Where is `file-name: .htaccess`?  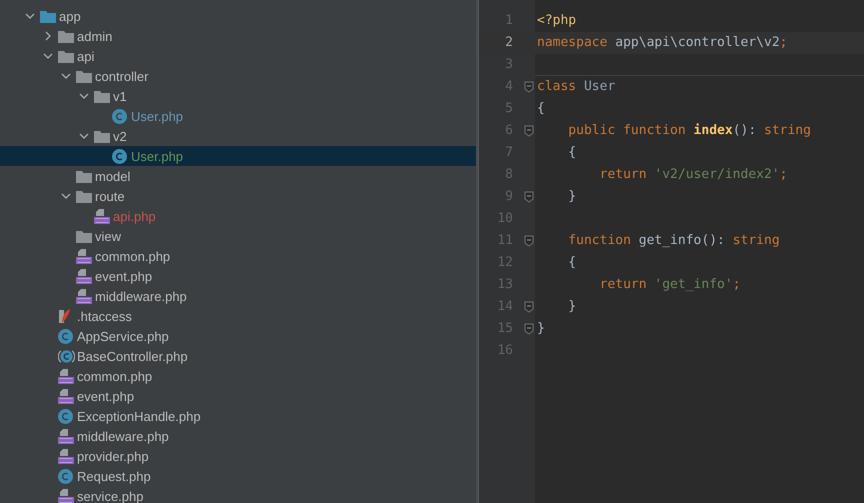
file-name: .htaccess is located at coordinates (104, 316).